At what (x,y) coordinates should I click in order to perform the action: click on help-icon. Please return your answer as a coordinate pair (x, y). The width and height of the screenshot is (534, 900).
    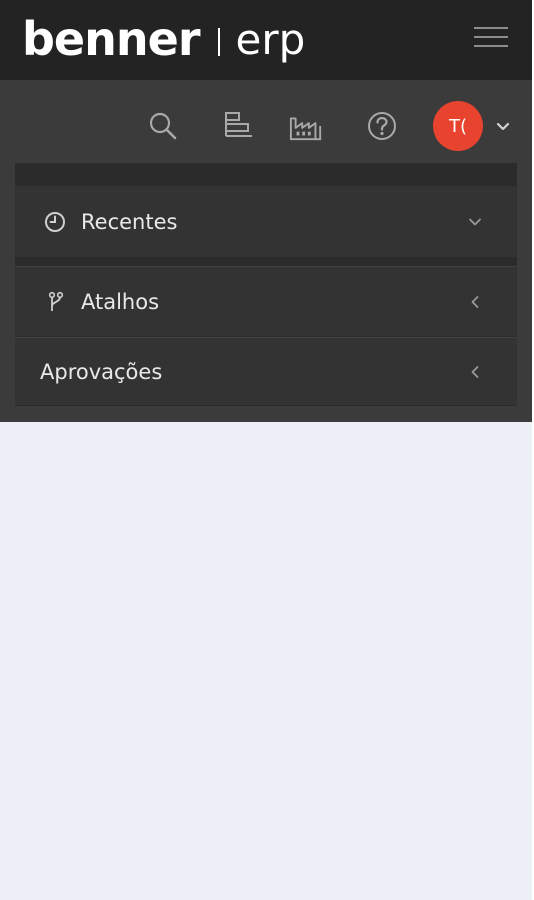
    Looking at the image, I should click on (382, 126).